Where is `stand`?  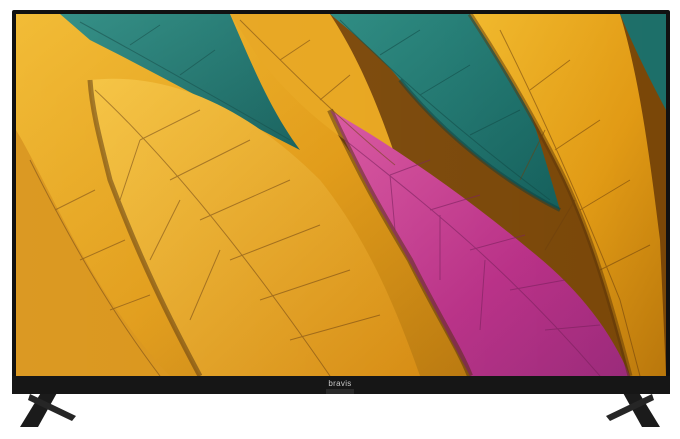 stand is located at coordinates (340, 409).